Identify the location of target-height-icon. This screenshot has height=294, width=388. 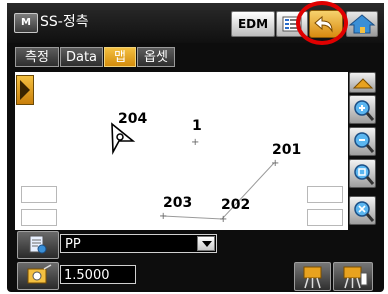
(39, 274).